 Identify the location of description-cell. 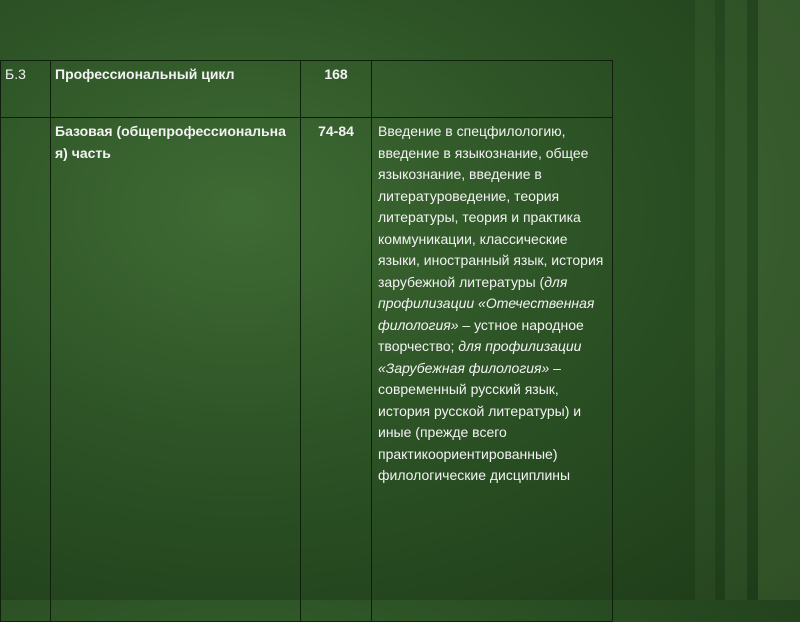
(492, 89).